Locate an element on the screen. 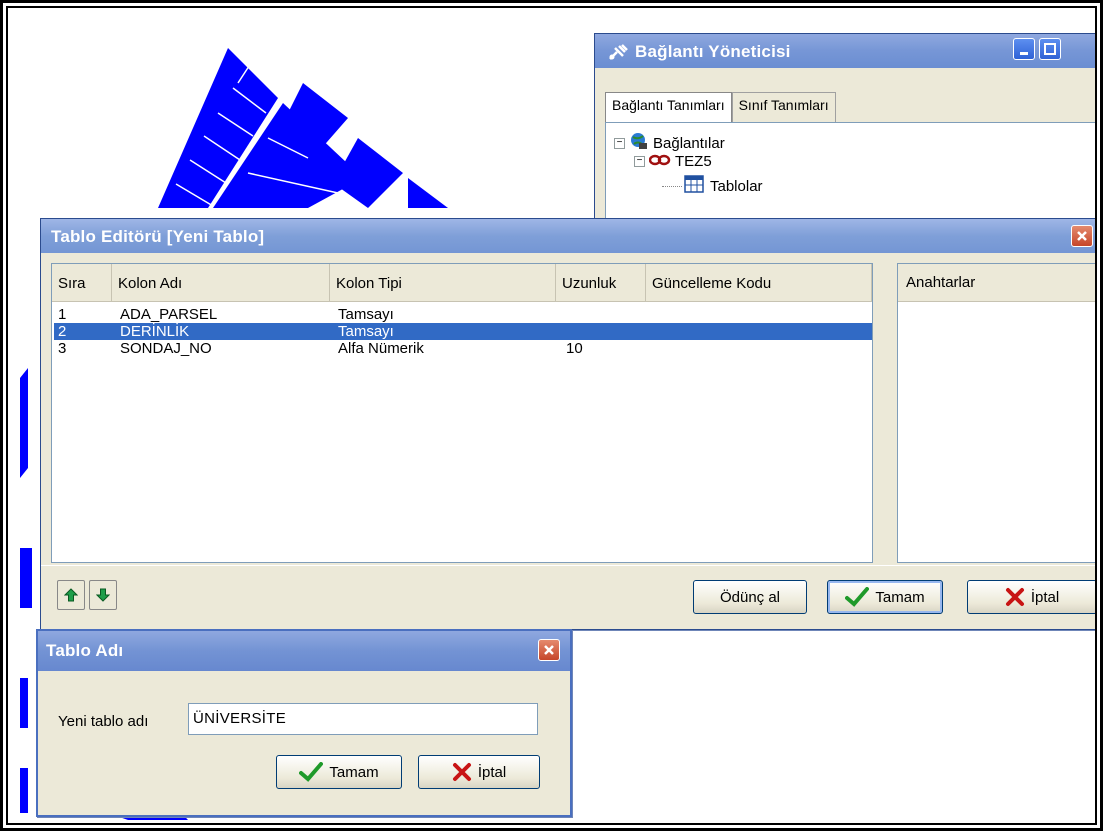  table-name-input: ÜNİVERSİTE is located at coordinates (363, 719).